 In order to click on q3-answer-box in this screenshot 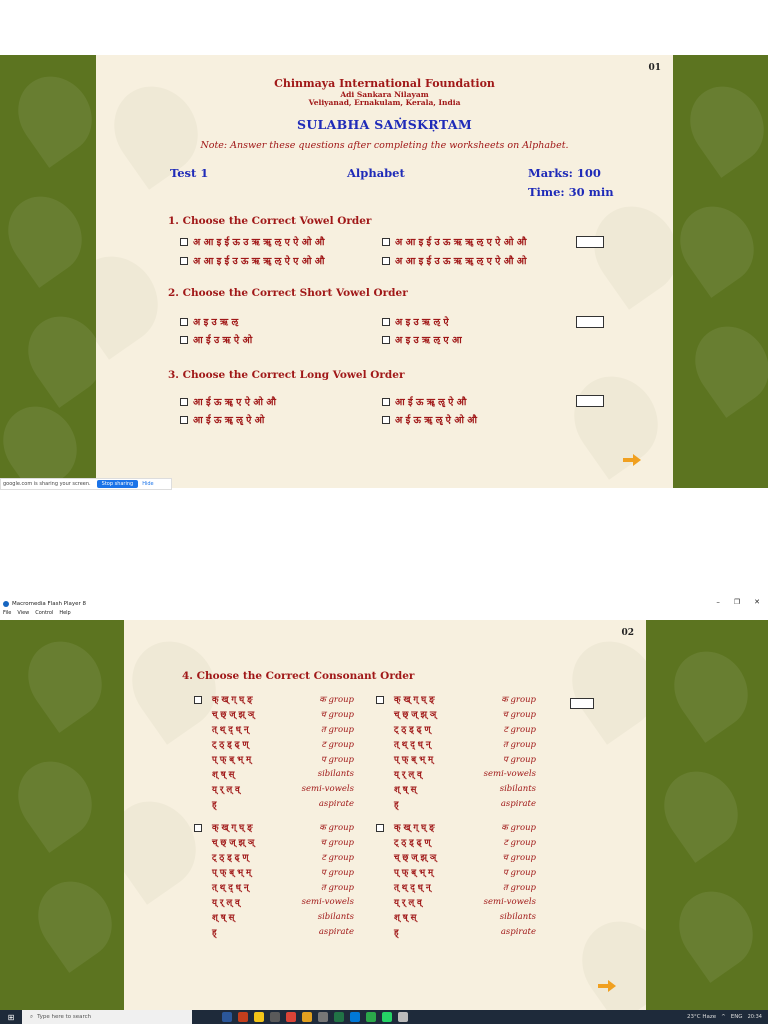, I will do `click(590, 401)`.